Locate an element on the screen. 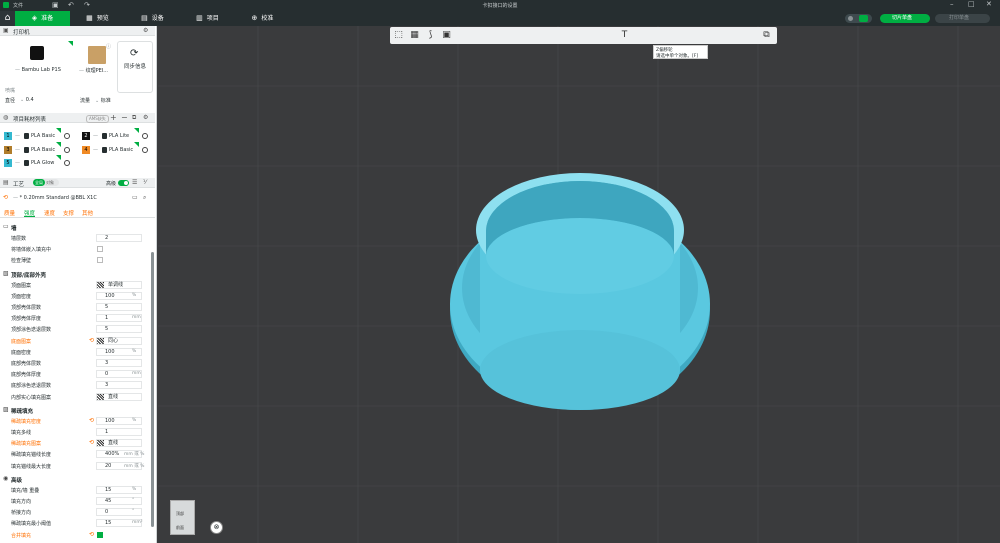 This screenshot has width=1000, height=543. view-navigation-cube: 顶部 前面 is located at coordinates (182, 517).